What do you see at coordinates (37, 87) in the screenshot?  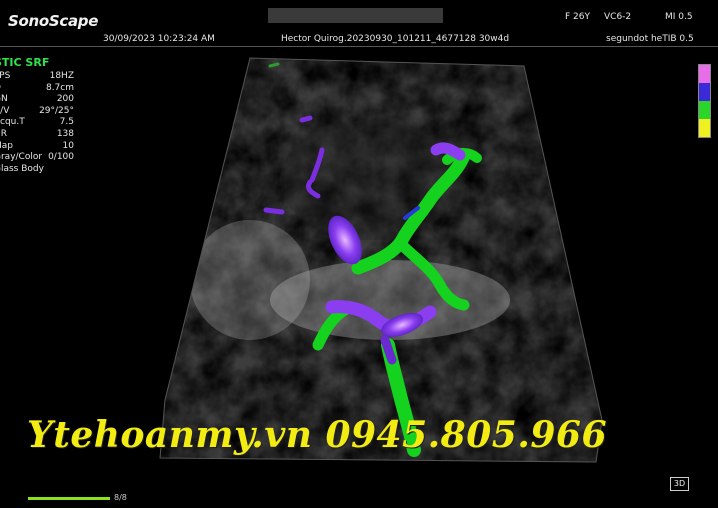 I see `param-row: D8.7cm` at bounding box center [37, 87].